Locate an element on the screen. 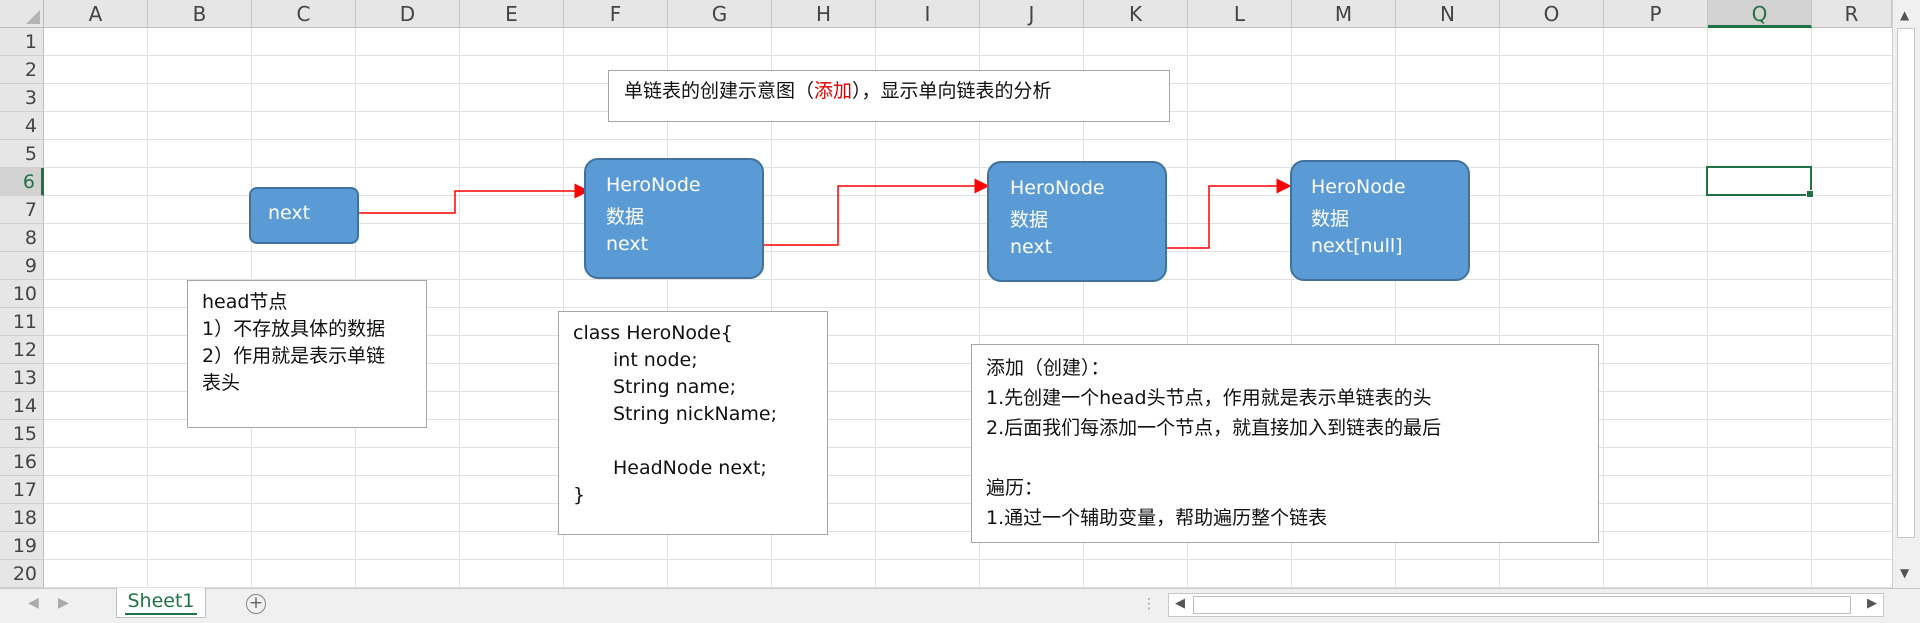 The width and height of the screenshot is (1920, 623). hero-node-1: HeroNode 数据 next is located at coordinates (674, 218).